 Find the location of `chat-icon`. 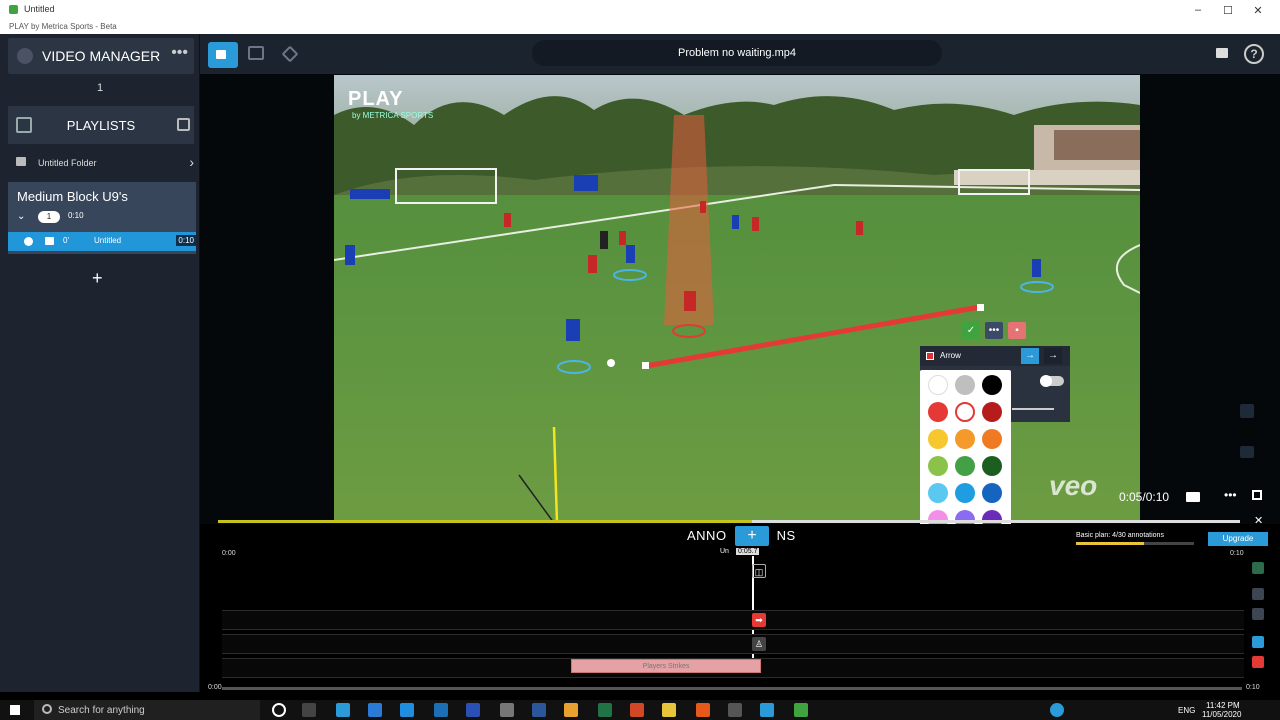

chat-icon is located at coordinates (1222, 53).